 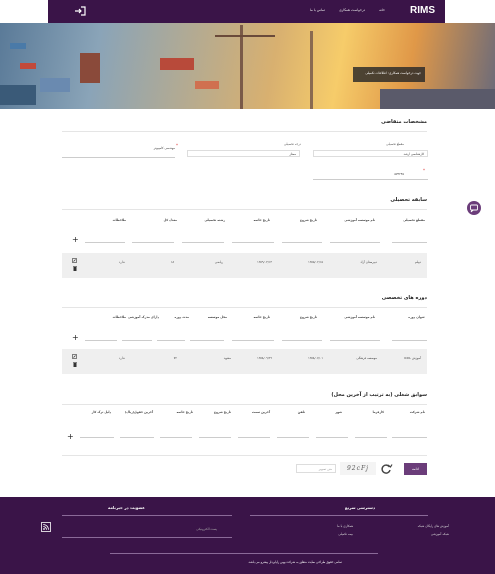 What do you see at coordinates (422, 10) in the screenshot?
I see `site-logo: RIMS` at bounding box center [422, 10].